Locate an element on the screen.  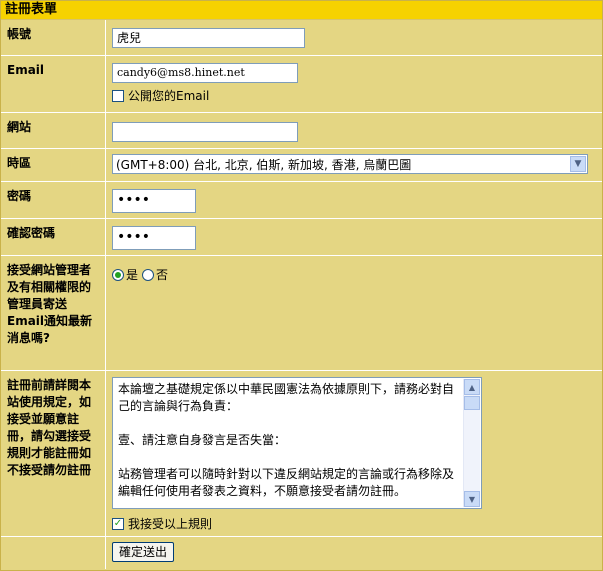
email-row: Email candy6@ms8.hinet.net 公開您的Email is located at coordinates (301, 84).